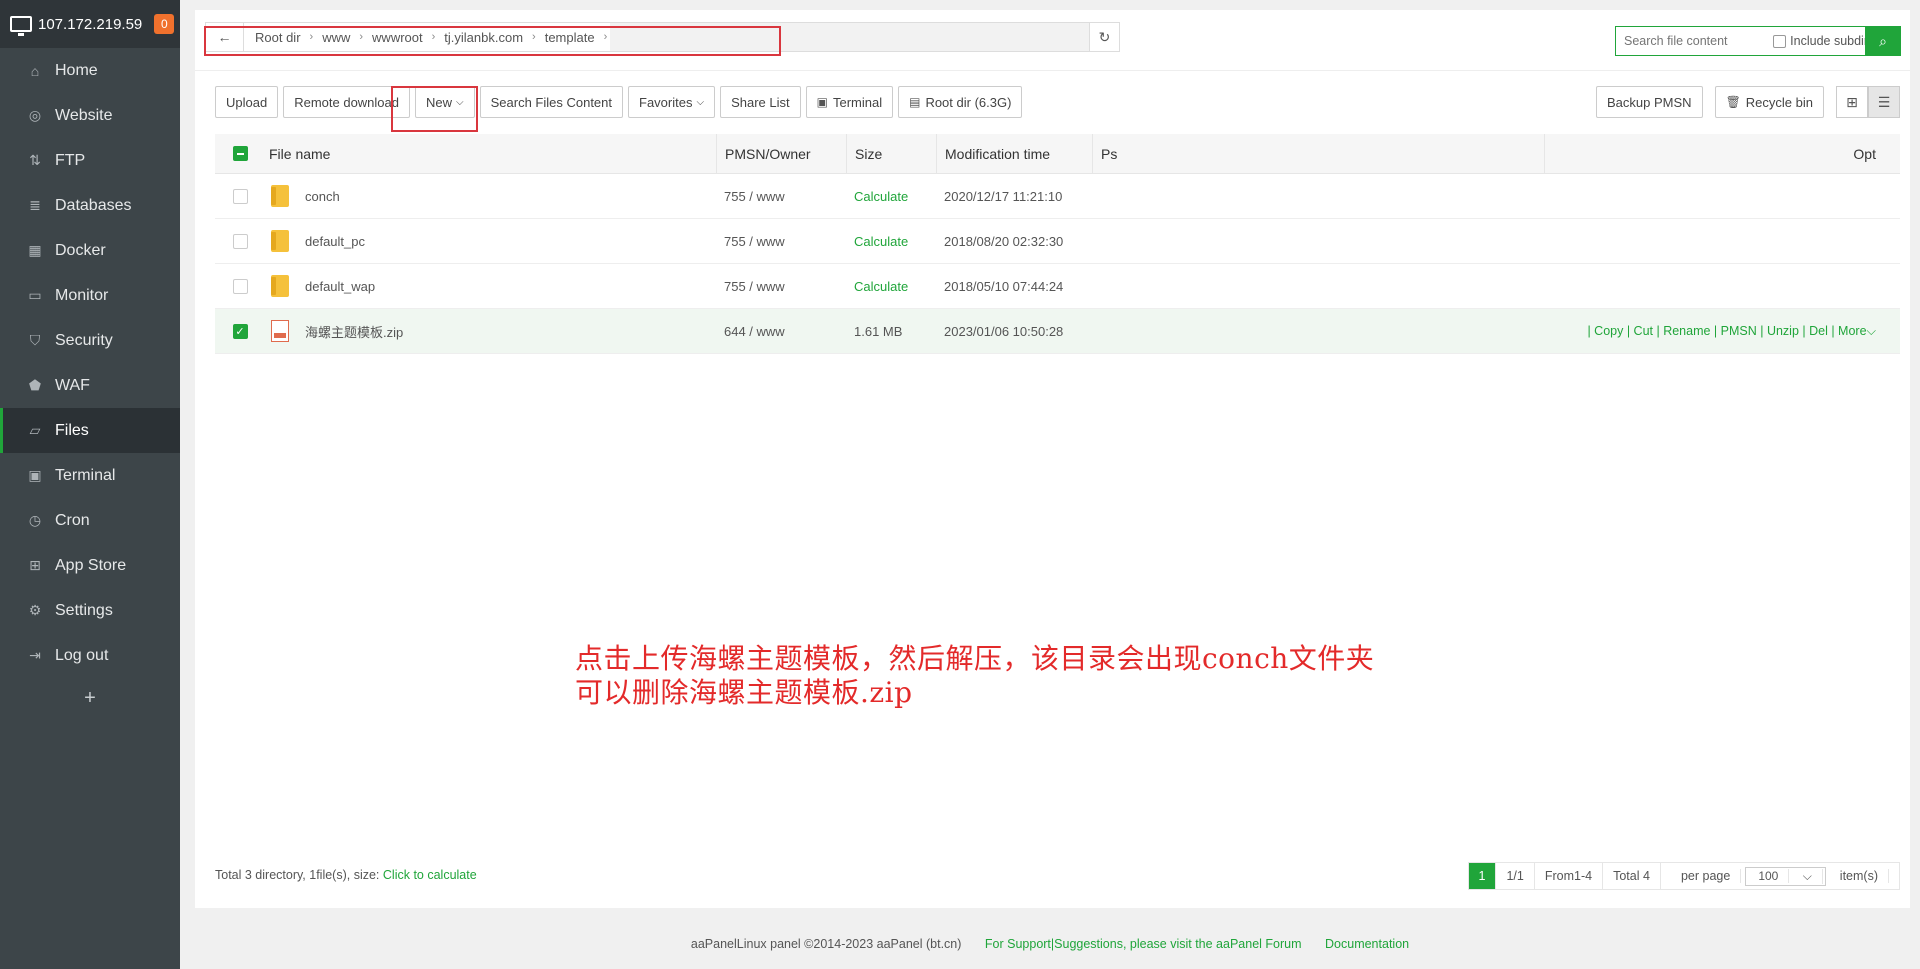  What do you see at coordinates (90, 430) in the screenshot?
I see `sidebar-item-files: ▱ Files` at bounding box center [90, 430].